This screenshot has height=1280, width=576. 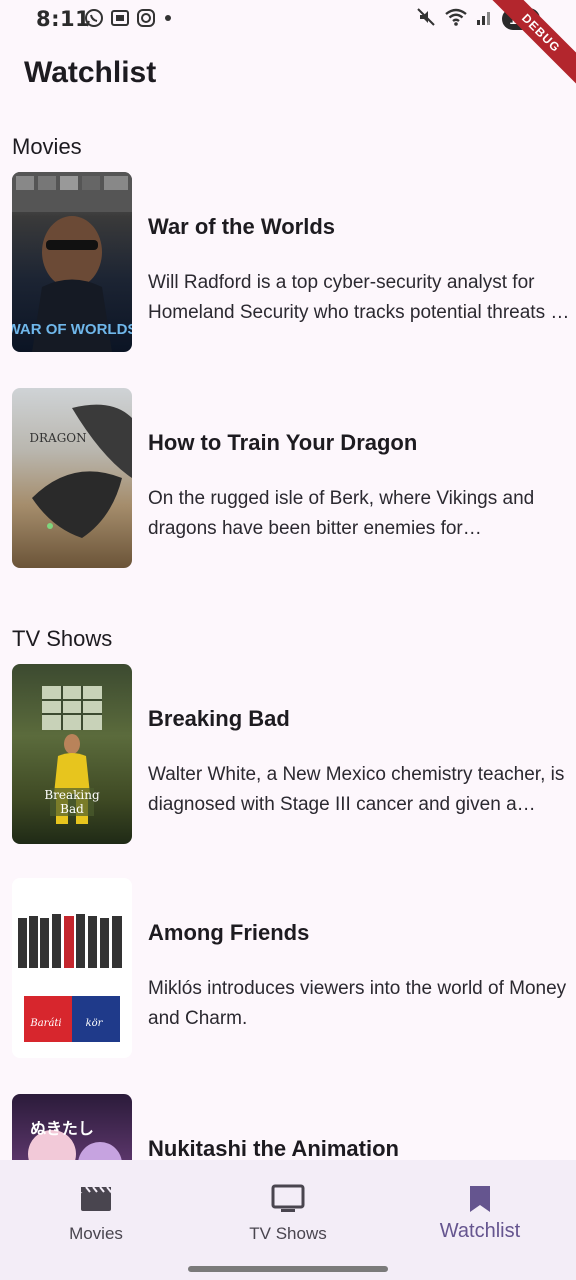 What do you see at coordinates (72, 478) in the screenshot?
I see `poster-image: DRAGON` at bounding box center [72, 478].